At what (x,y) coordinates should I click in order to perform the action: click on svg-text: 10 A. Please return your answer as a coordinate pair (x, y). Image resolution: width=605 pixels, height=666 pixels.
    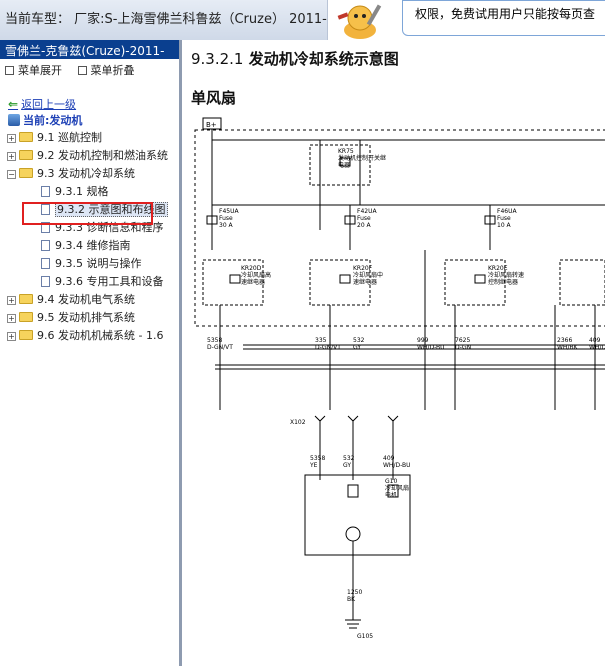
    Looking at the image, I should click on (504, 225).